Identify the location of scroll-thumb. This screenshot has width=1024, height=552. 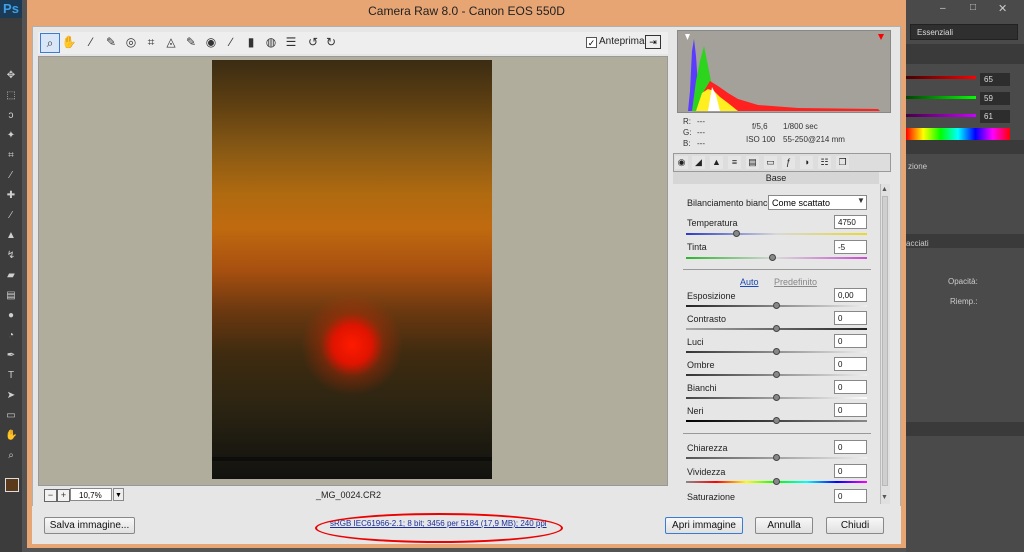
(885, 341).